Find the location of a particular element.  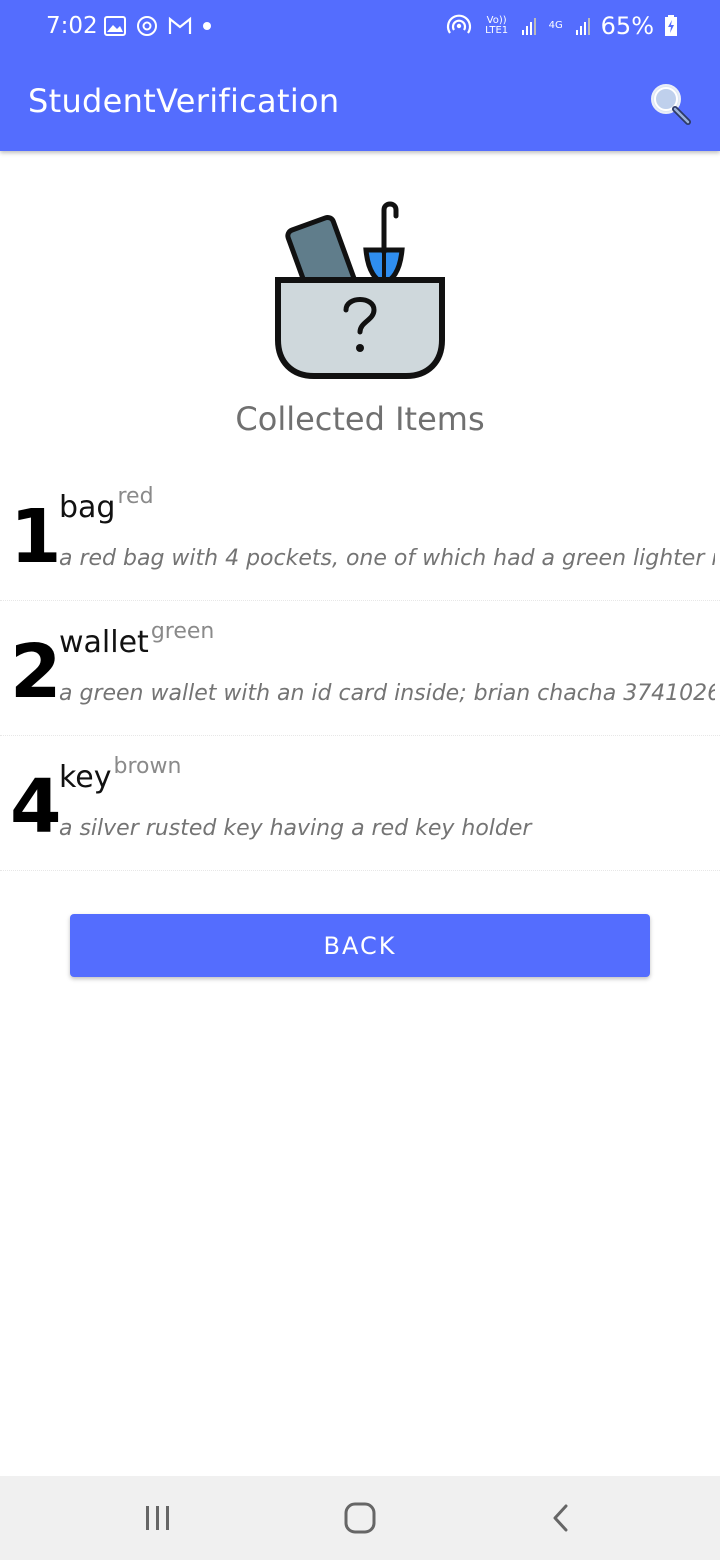

status-time: 7:02 is located at coordinates (72, 26).